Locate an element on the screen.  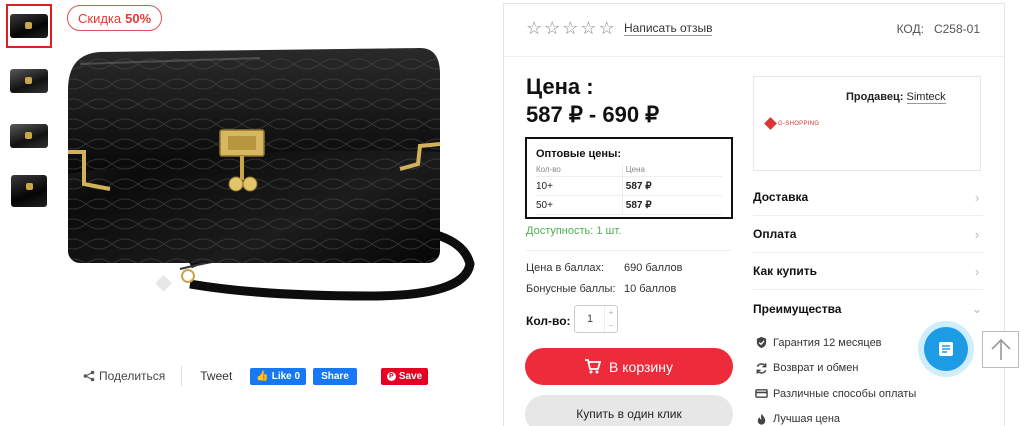
accordion-label: Доставка is located at coordinates (781, 197).